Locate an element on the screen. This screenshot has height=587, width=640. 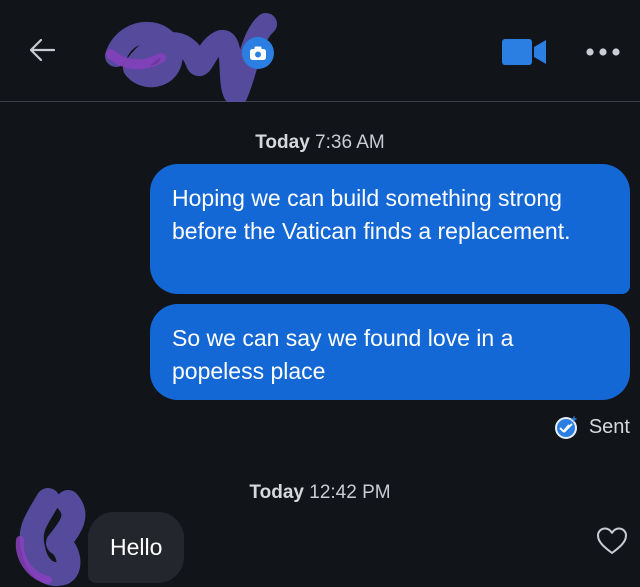
video-call-button is located at coordinates (525, 52).